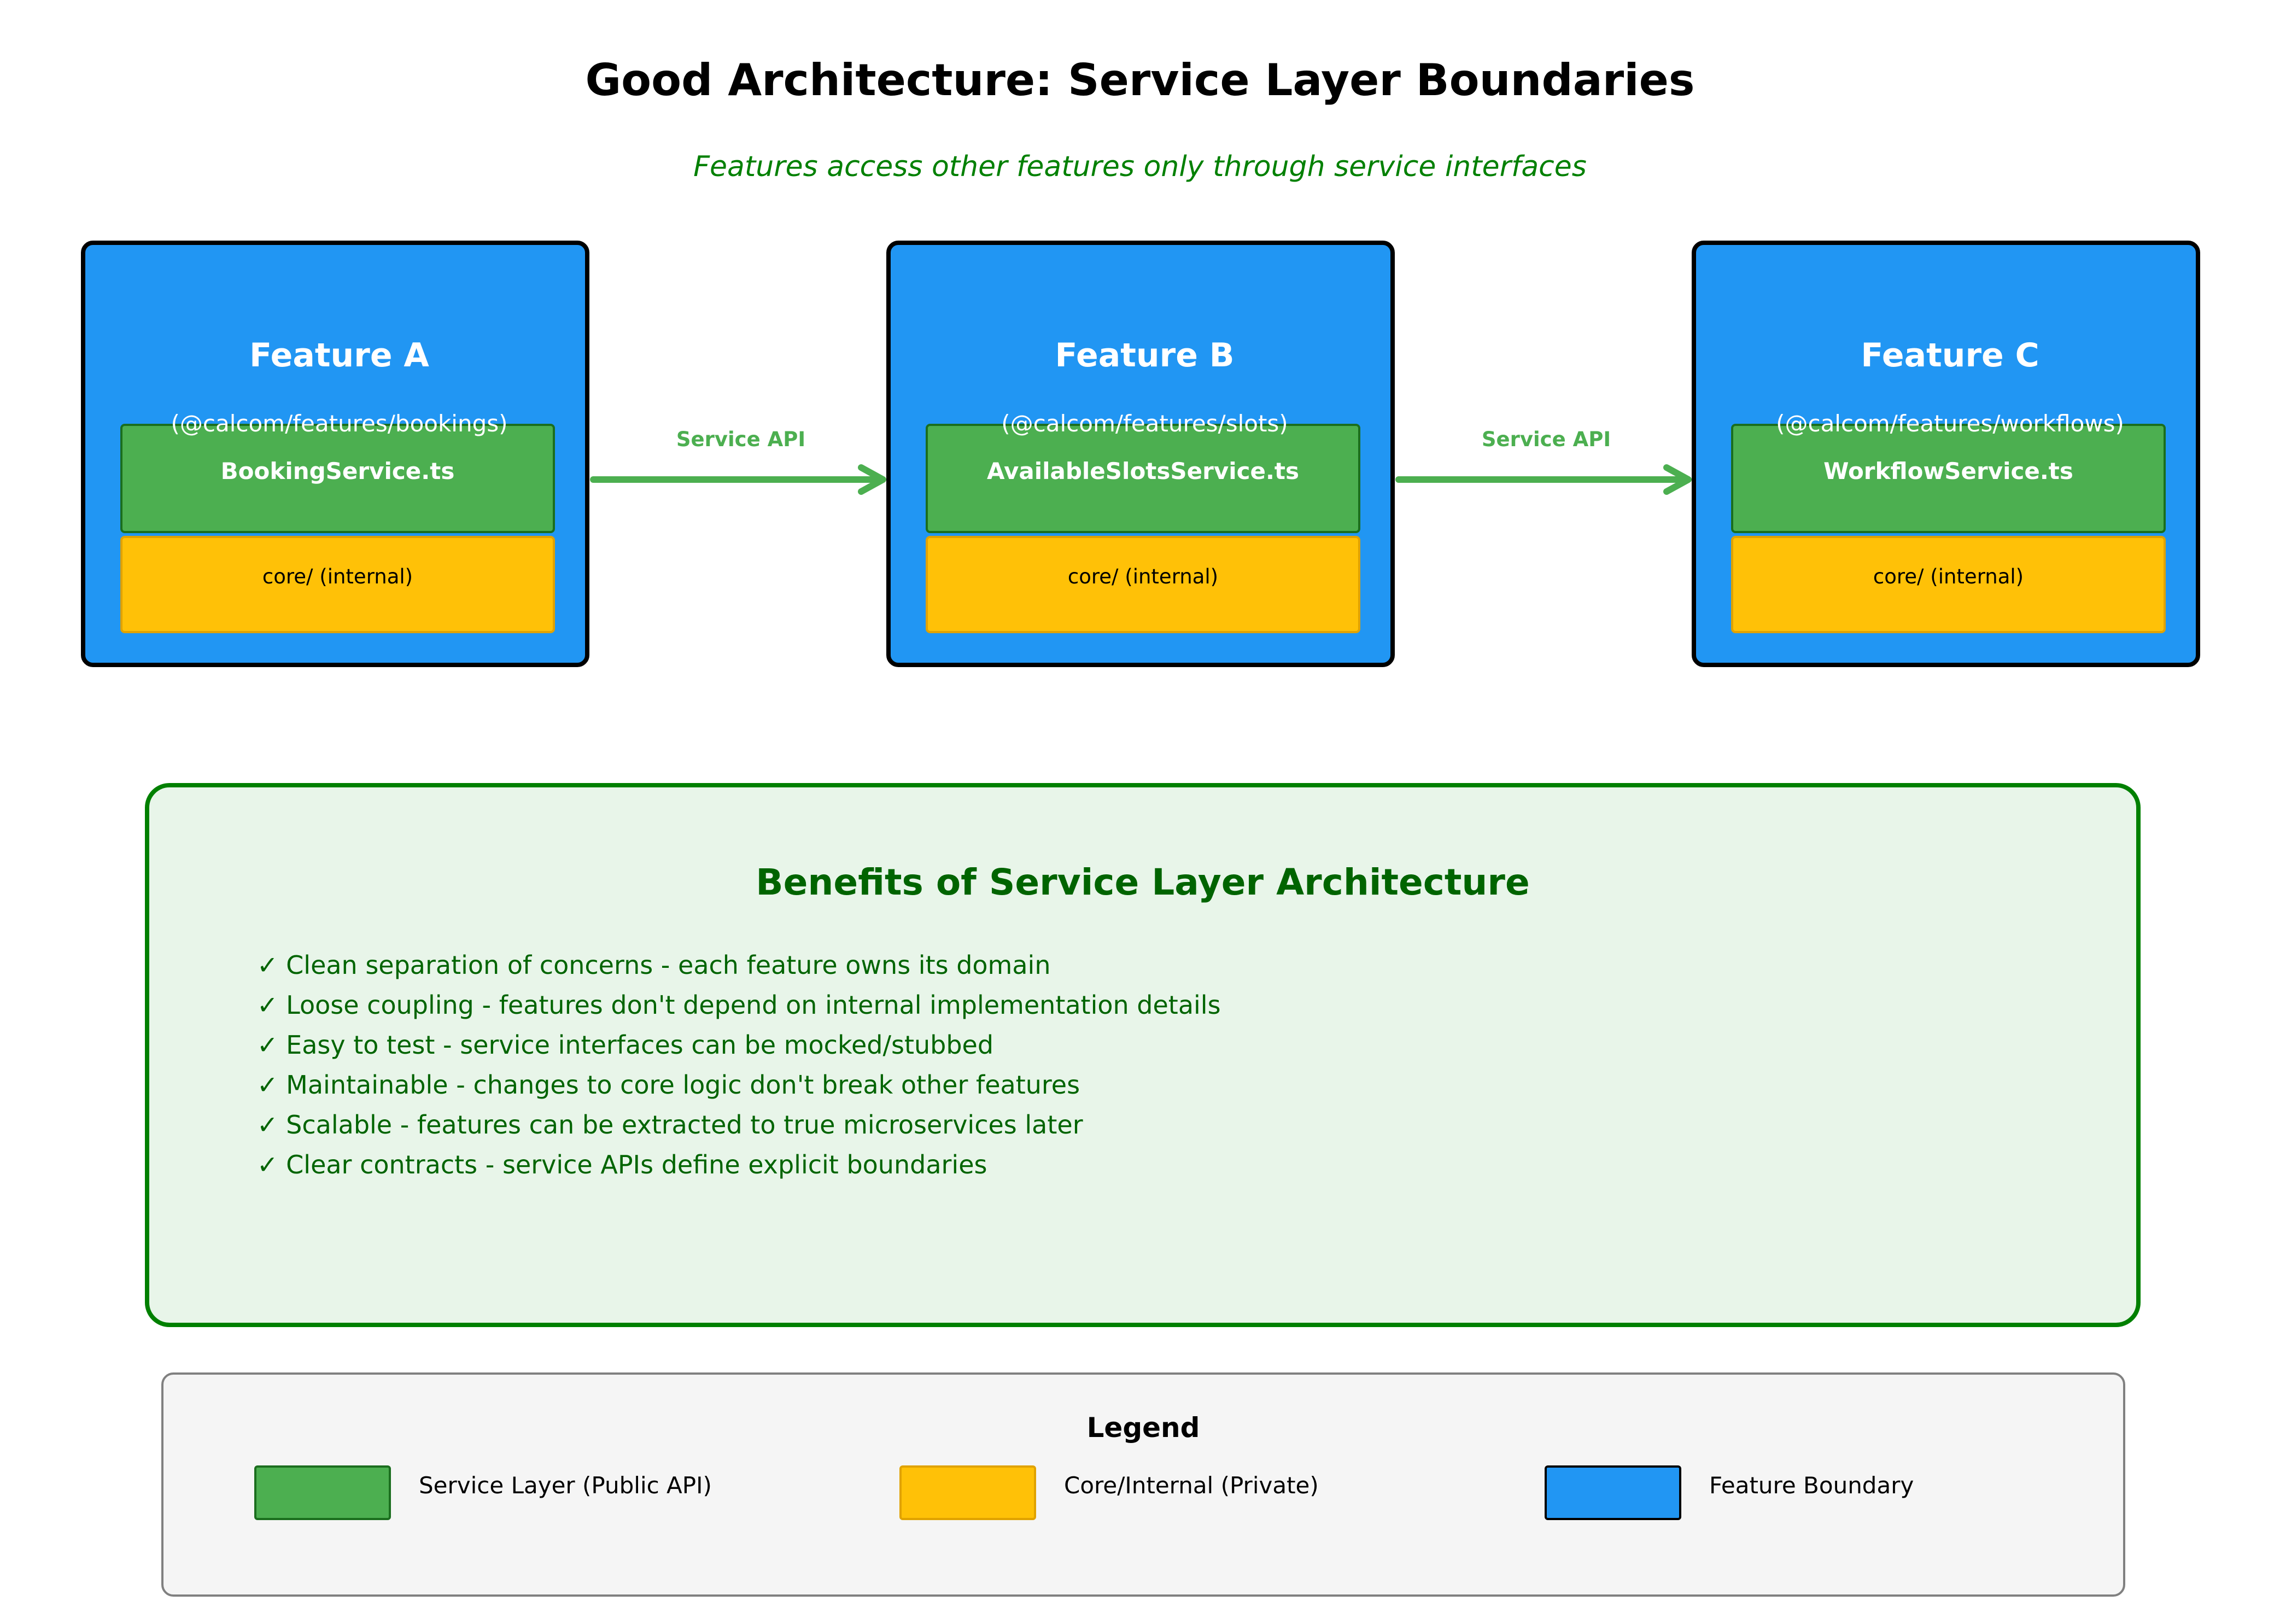 The height and width of the screenshot is (1624, 2280). I want to click on legend-swatch-core, so click(968, 1492).